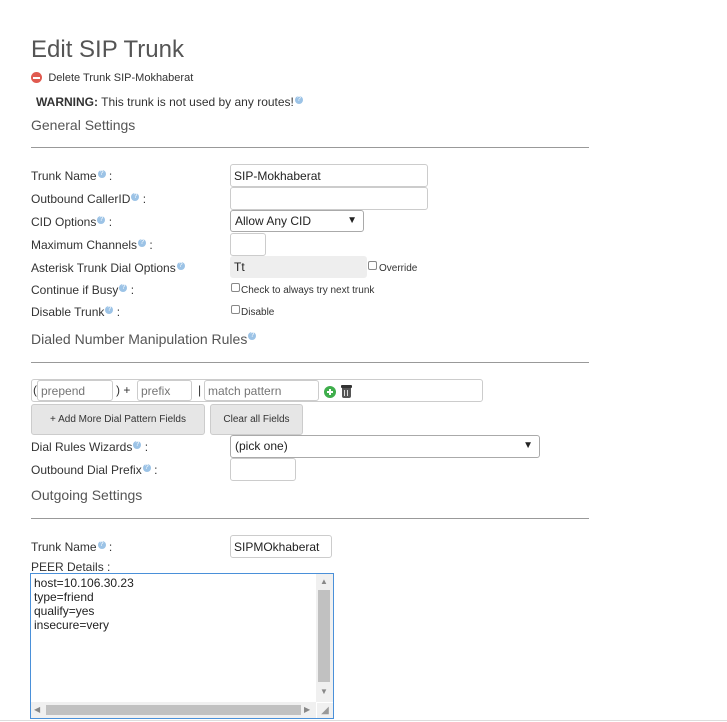  What do you see at coordinates (90, 447) in the screenshot?
I see `dial-rules-wizards-label: Dial Rules Wizards? :` at bounding box center [90, 447].